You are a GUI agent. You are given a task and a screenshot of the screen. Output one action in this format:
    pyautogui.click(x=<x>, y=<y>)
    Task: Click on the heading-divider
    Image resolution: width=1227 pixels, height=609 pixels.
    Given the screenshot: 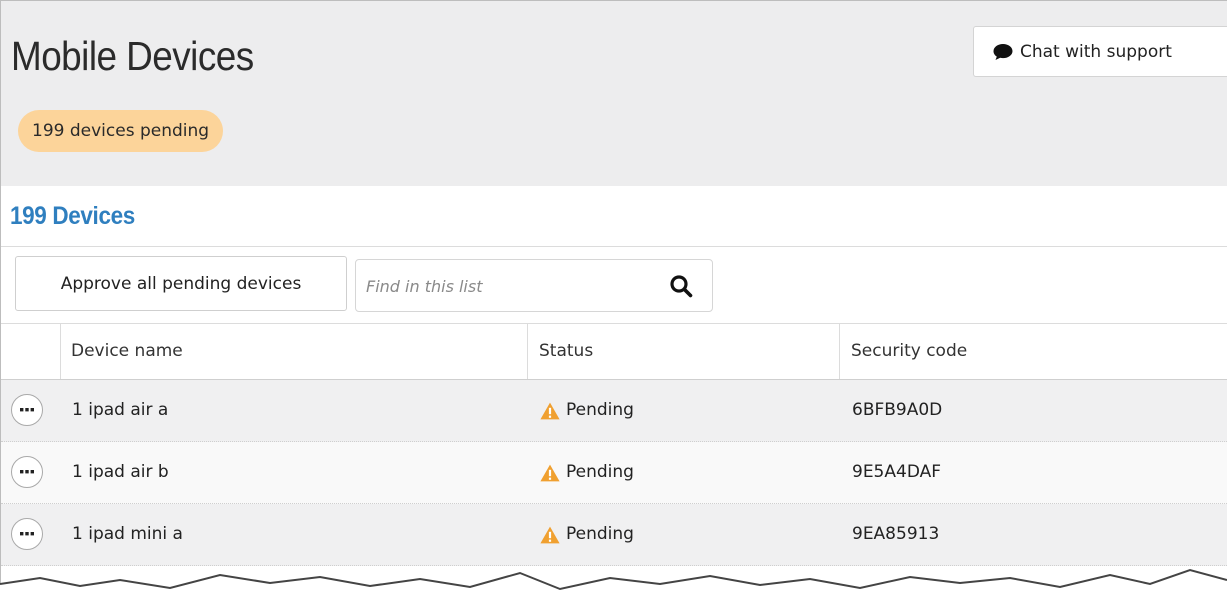 What is the action you would take?
    pyautogui.click(x=614, y=246)
    